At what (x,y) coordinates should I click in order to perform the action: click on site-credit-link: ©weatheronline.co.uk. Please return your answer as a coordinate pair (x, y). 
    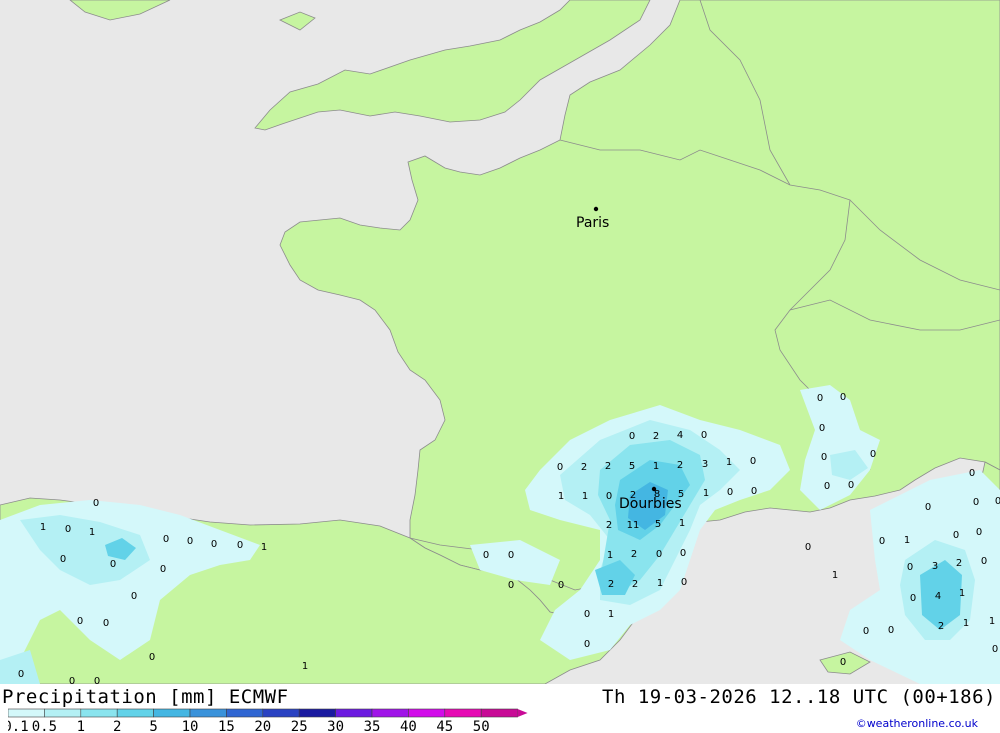
    Looking at the image, I should click on (917, 723).